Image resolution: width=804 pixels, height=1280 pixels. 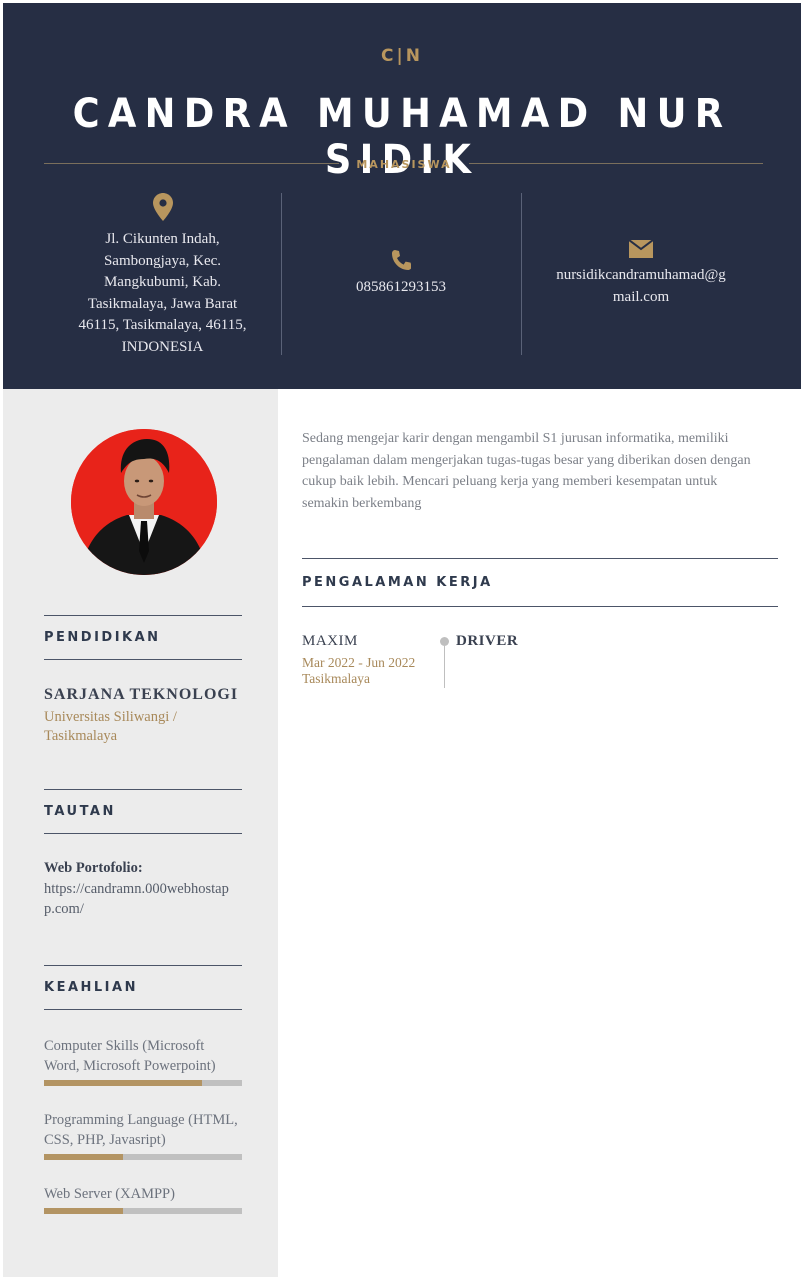 What do you see at coordinates (397, 582) in the screenshot?
I see `experience-title: PENGALAMAN KERJA` at bounding box center [397, 582].